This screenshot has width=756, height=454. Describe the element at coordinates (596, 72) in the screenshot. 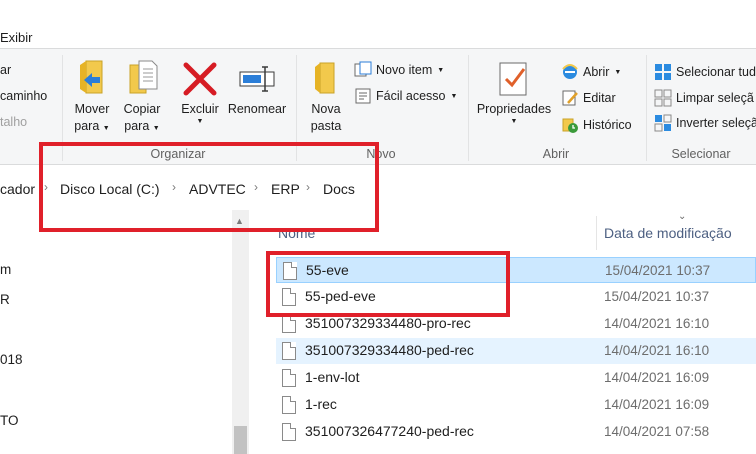

I see `open-label: Abrir` at that location.